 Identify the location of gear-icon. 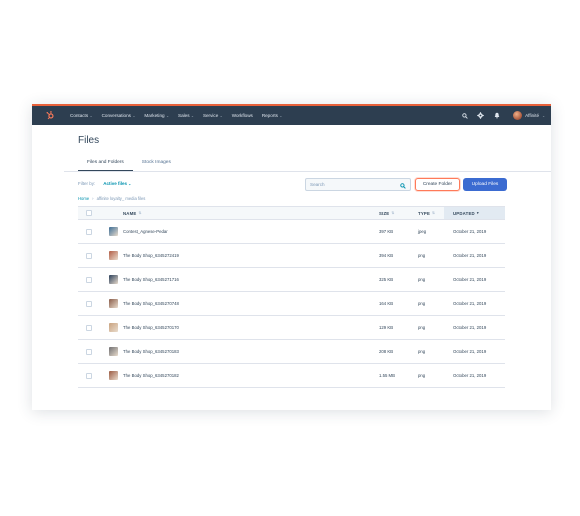
(480, 115).